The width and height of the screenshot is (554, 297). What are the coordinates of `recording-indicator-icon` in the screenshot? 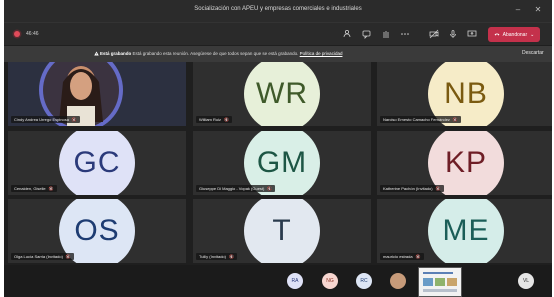 It's located at (17, 34).